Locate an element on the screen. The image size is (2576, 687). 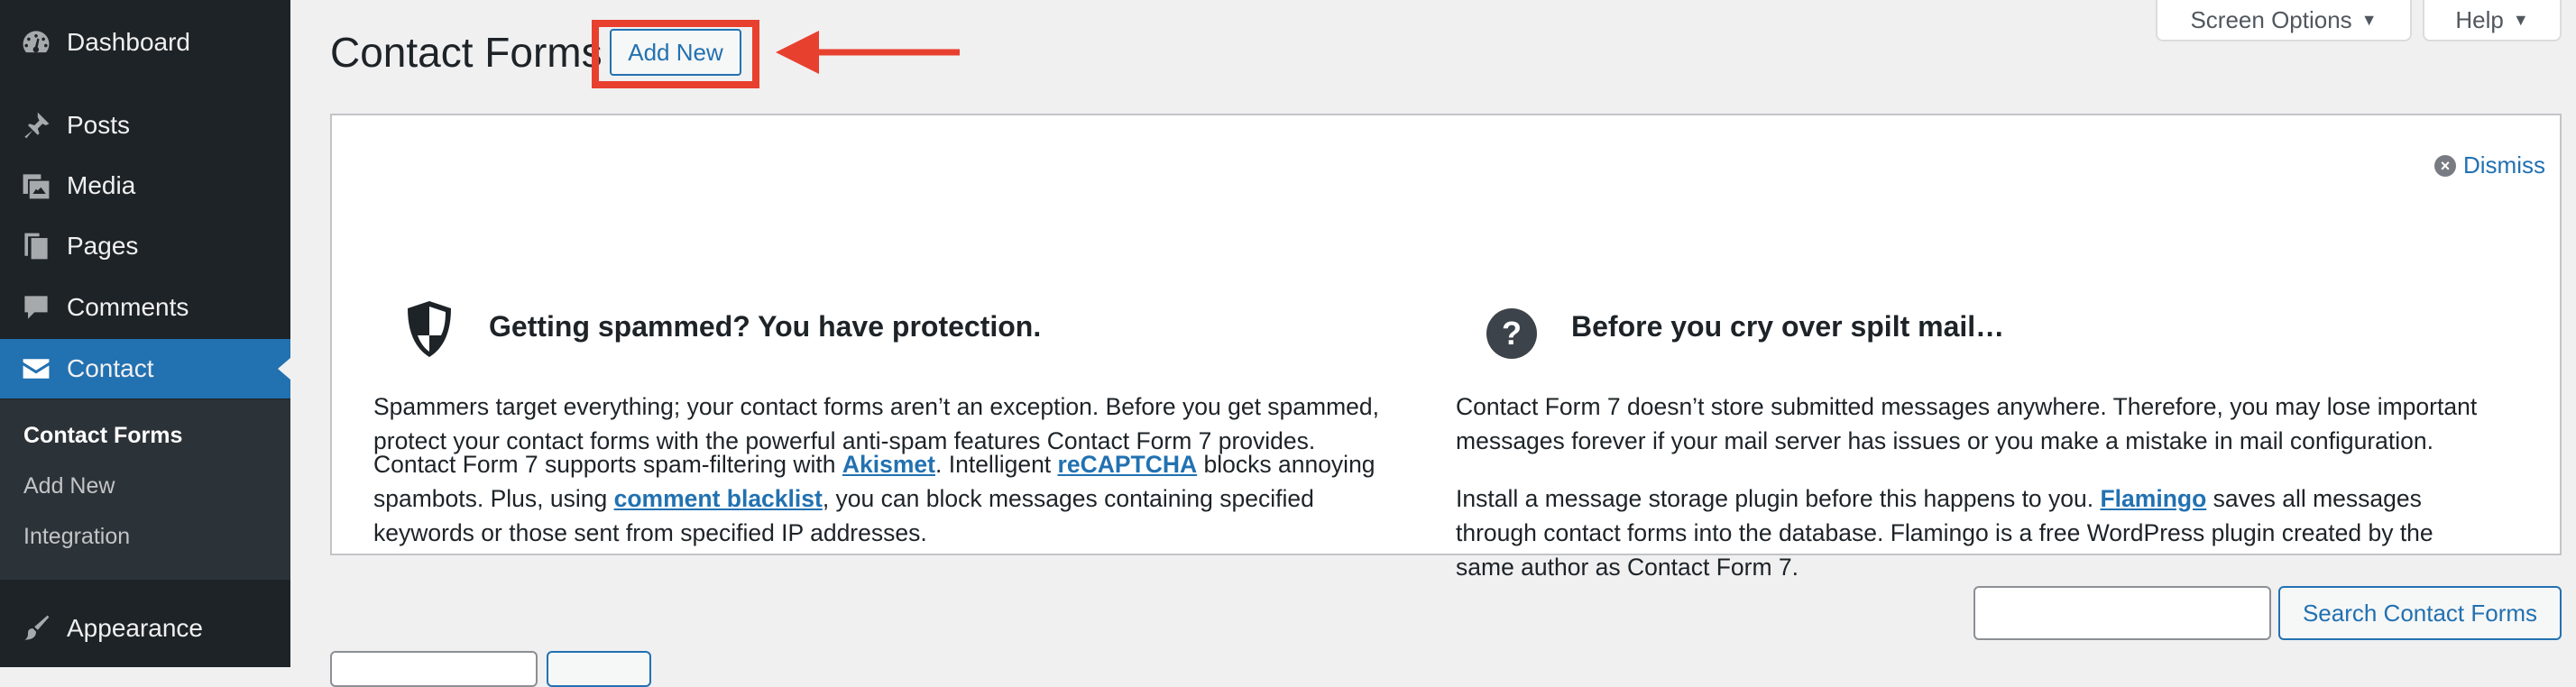
dismiss-label: Dismiss is located at coordinates (2504, 165).